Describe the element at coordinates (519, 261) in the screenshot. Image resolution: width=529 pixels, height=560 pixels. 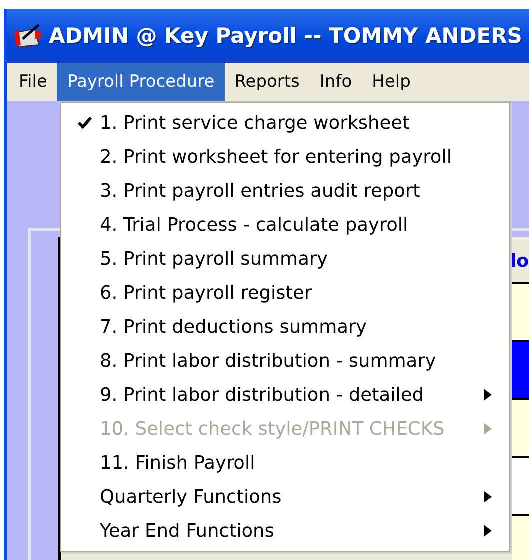
I see `column-header: lo` at that location.